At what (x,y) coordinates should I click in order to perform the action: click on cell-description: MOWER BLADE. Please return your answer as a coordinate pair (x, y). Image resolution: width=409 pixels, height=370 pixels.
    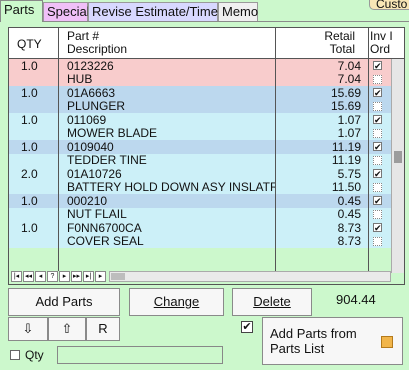
    Looking at the image, I should click on (112, 133).